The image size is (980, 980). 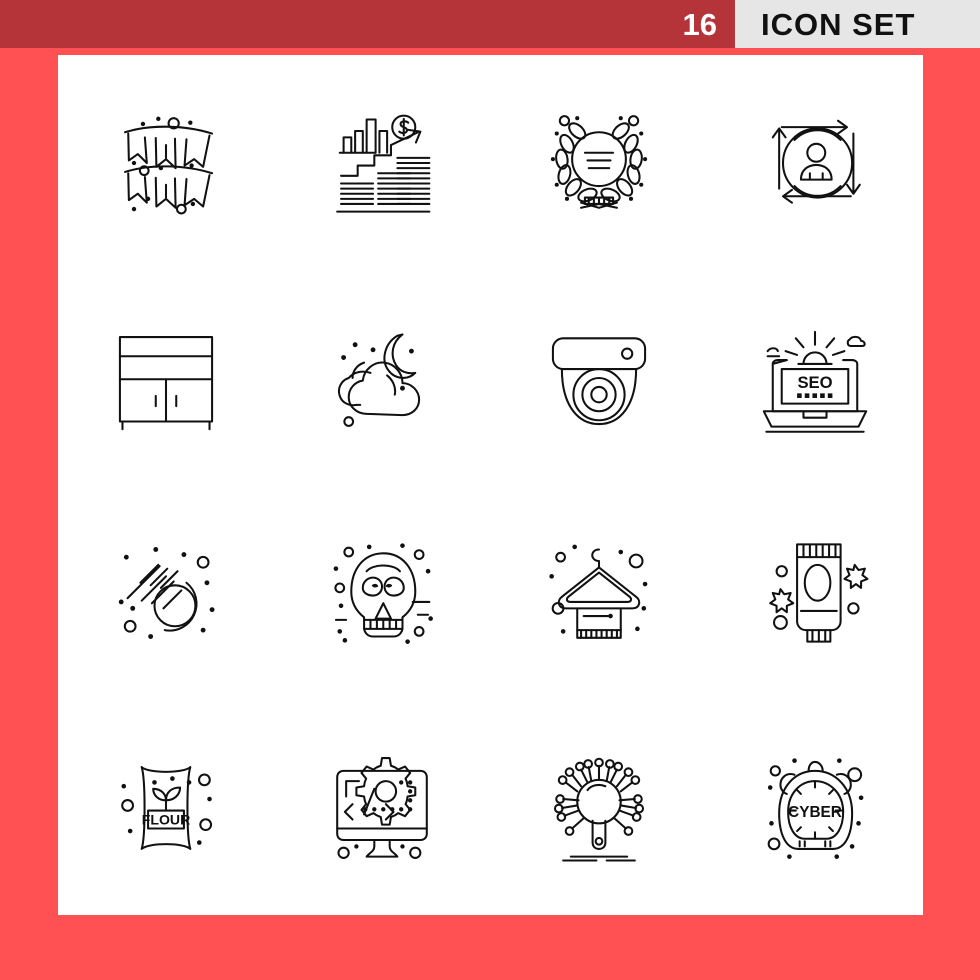 I want to click on hanger-towel-icon, so click(x=598, y=591).